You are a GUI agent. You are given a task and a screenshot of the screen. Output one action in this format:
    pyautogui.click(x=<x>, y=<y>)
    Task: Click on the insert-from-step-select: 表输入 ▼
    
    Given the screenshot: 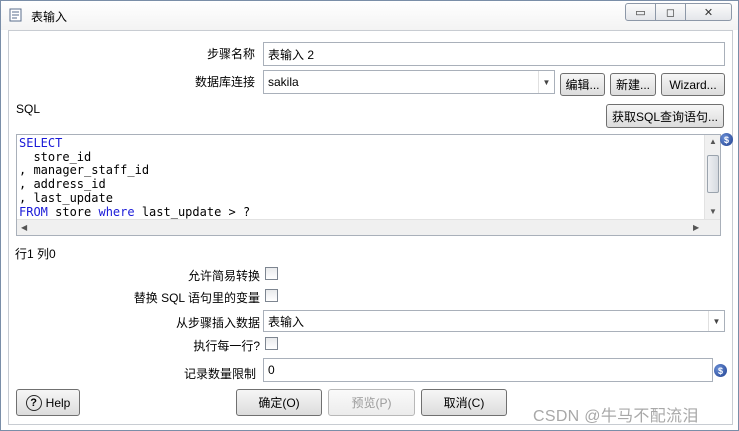 What is the action you would take?
    pyautogui.click(x=494, y=321)
    